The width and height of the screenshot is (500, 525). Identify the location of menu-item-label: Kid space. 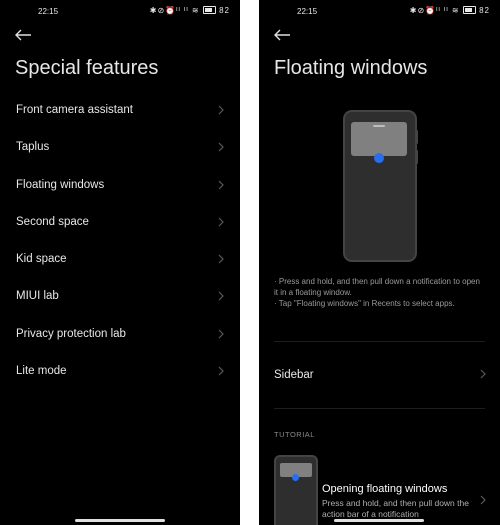
(41, 259).